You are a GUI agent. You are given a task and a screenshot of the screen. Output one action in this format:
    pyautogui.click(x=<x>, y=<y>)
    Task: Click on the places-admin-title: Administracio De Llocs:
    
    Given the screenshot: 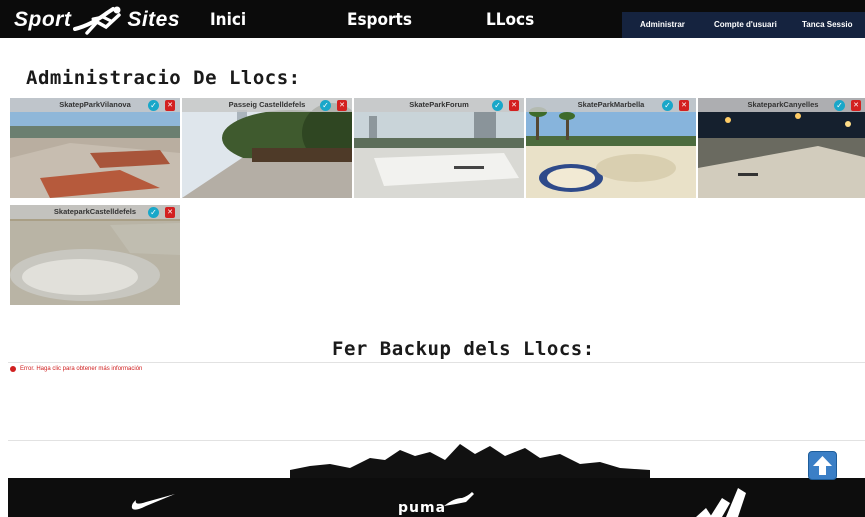 What is the action you would take?
    pyautogui.click(x=163, y=78)
    